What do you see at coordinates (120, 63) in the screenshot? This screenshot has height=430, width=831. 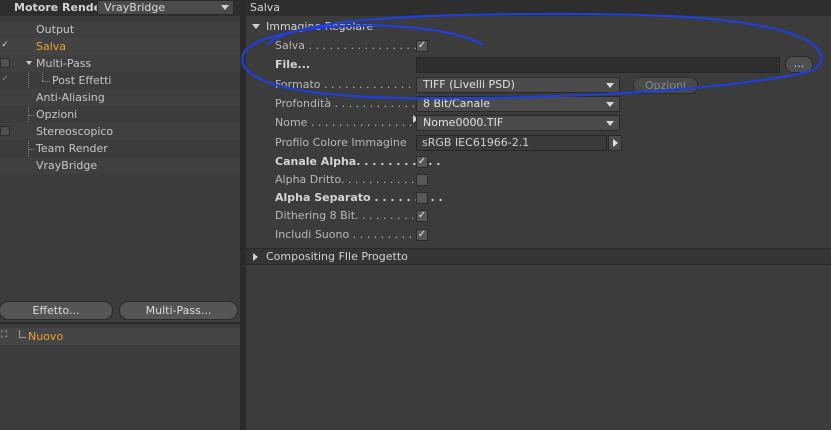 I see `tree-item-multi-pass: Multi-Pass` at bounding box center [120, 63].